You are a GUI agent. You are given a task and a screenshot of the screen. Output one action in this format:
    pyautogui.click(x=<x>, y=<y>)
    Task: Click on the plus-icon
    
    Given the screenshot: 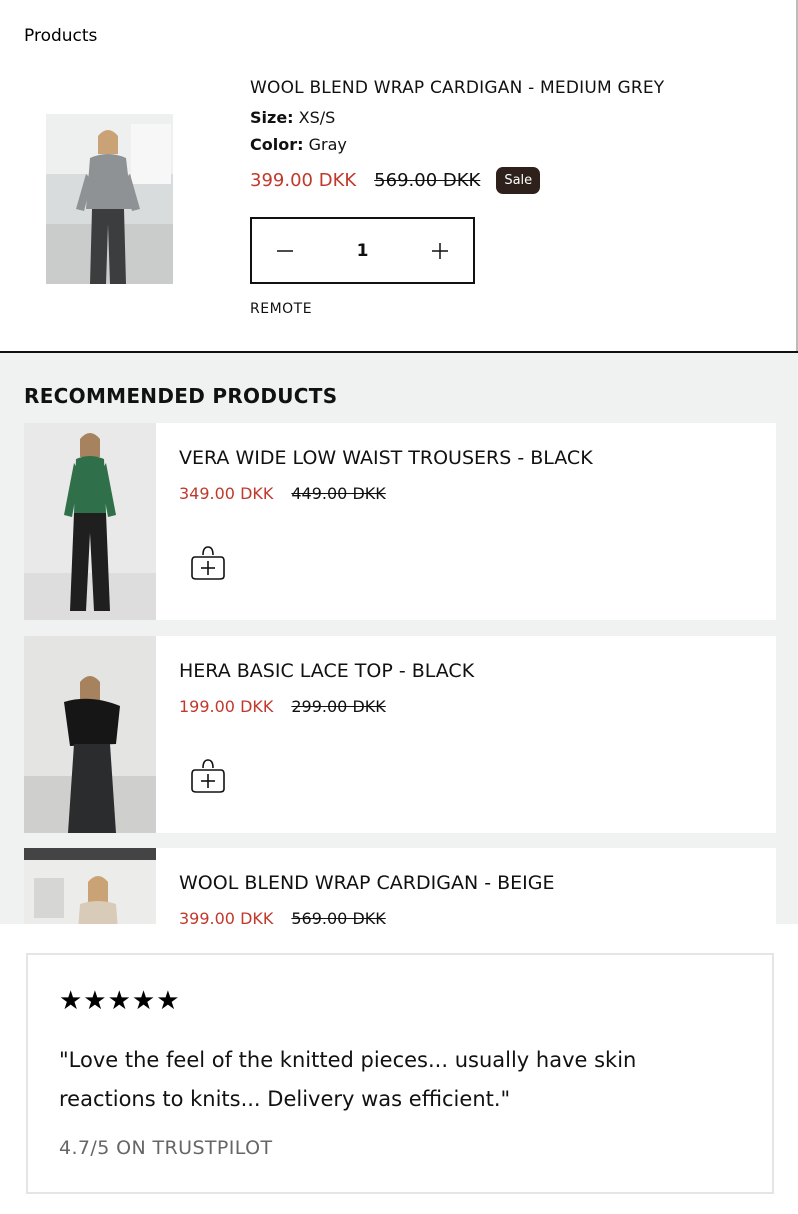 What is the action you would take?
    pyautogui.click(x=440, y=250)
    